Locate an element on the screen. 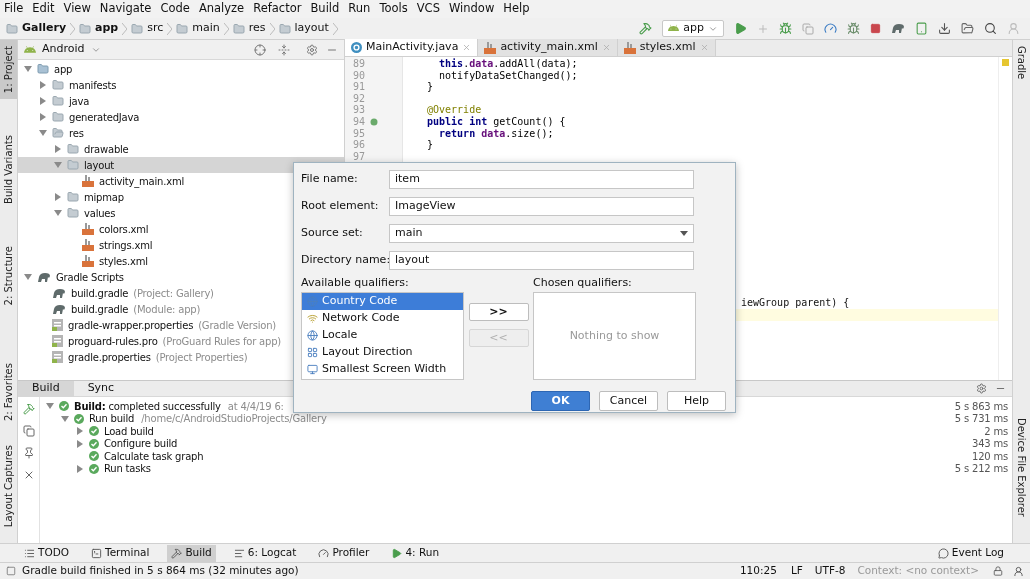 Image resolution: width=1030 pixels, height=579 pixels. tree-item-label: layout is located at coordinates (99, 165).